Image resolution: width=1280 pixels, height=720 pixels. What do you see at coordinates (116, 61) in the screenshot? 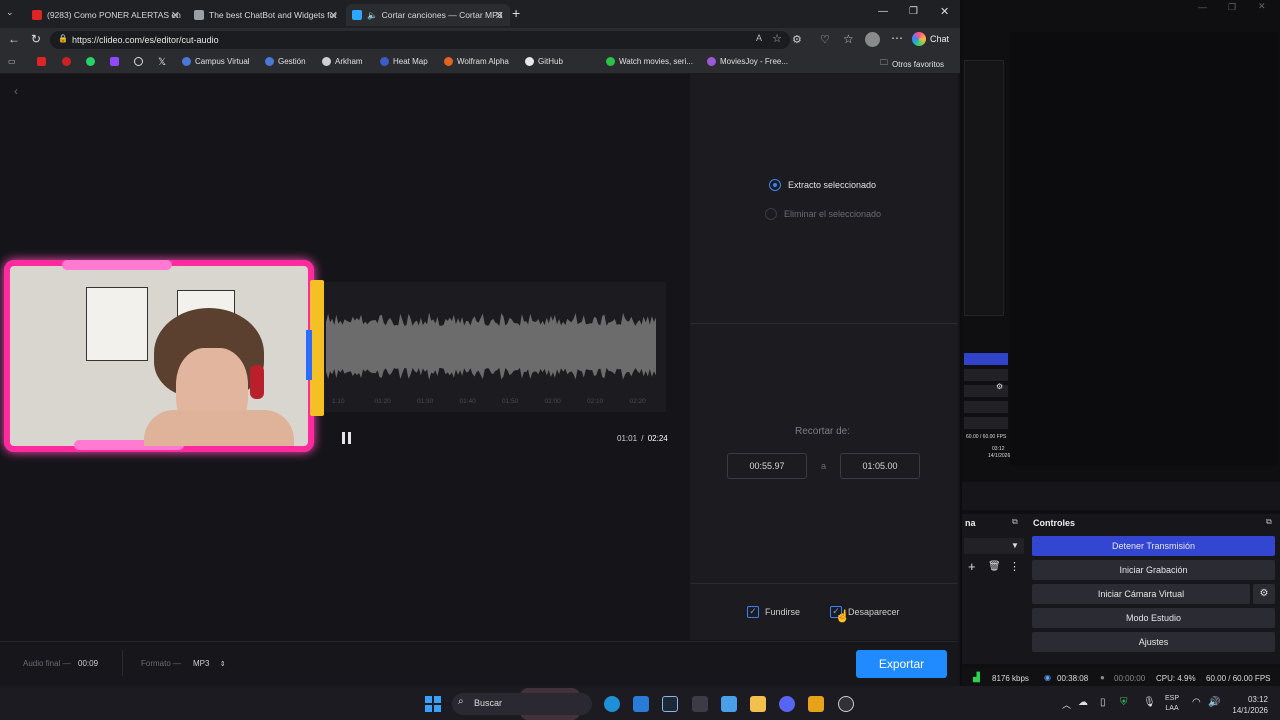
I see `twitch-icon` at bounding box center [116, 61].